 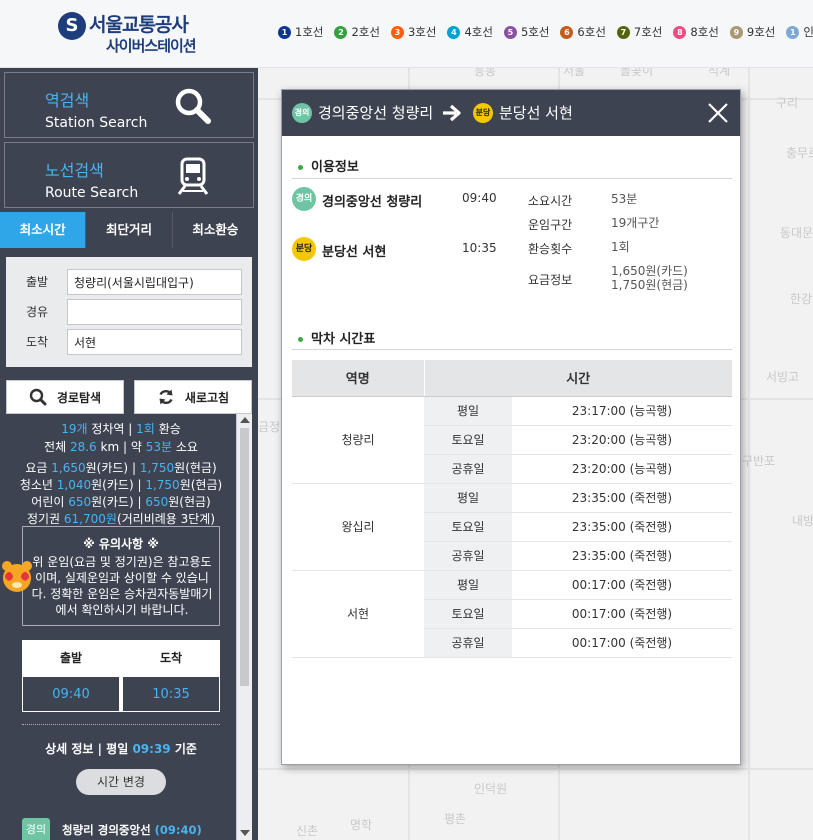 What do you see at coordinates (680, 32) in the screenshot?
I see `line-number-badge: 8` at bounding box center [680, 32].